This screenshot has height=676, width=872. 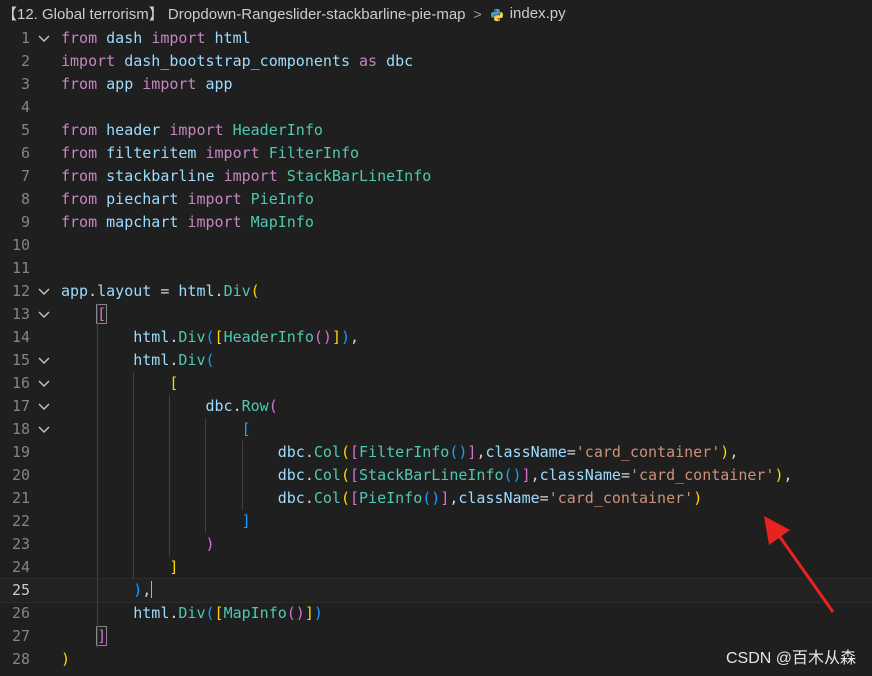 I want to click on red-arrow-annotation, so click(x=799, y=564).